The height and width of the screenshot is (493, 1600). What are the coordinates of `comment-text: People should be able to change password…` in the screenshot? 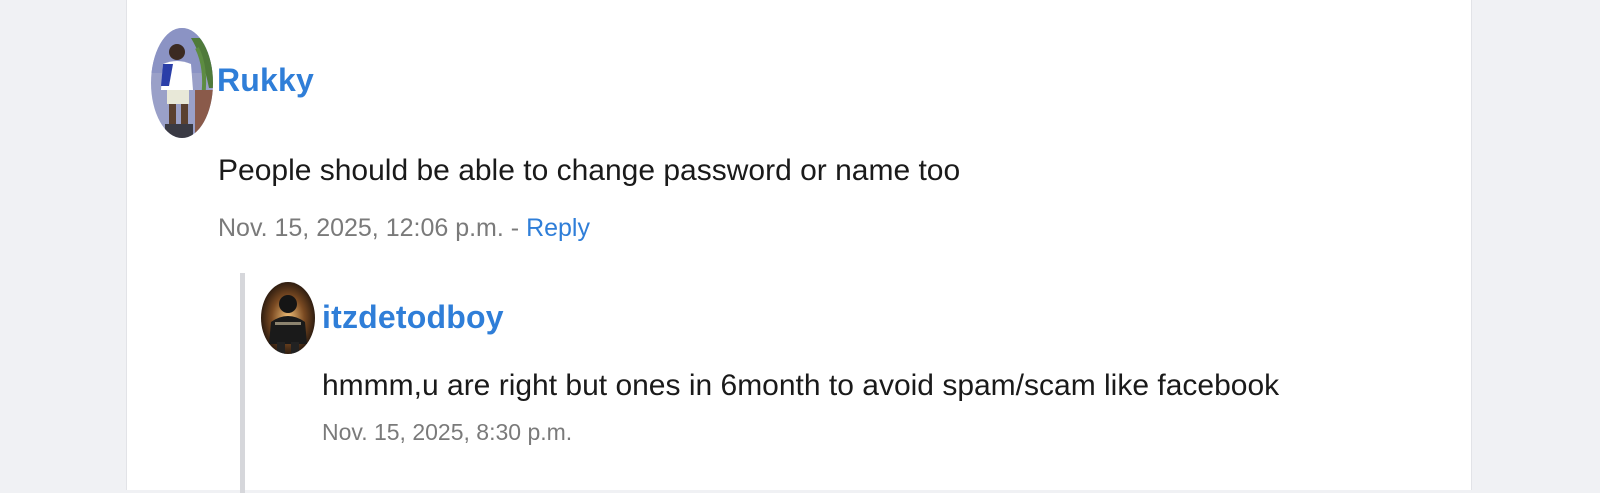 It's located at (589, 170).